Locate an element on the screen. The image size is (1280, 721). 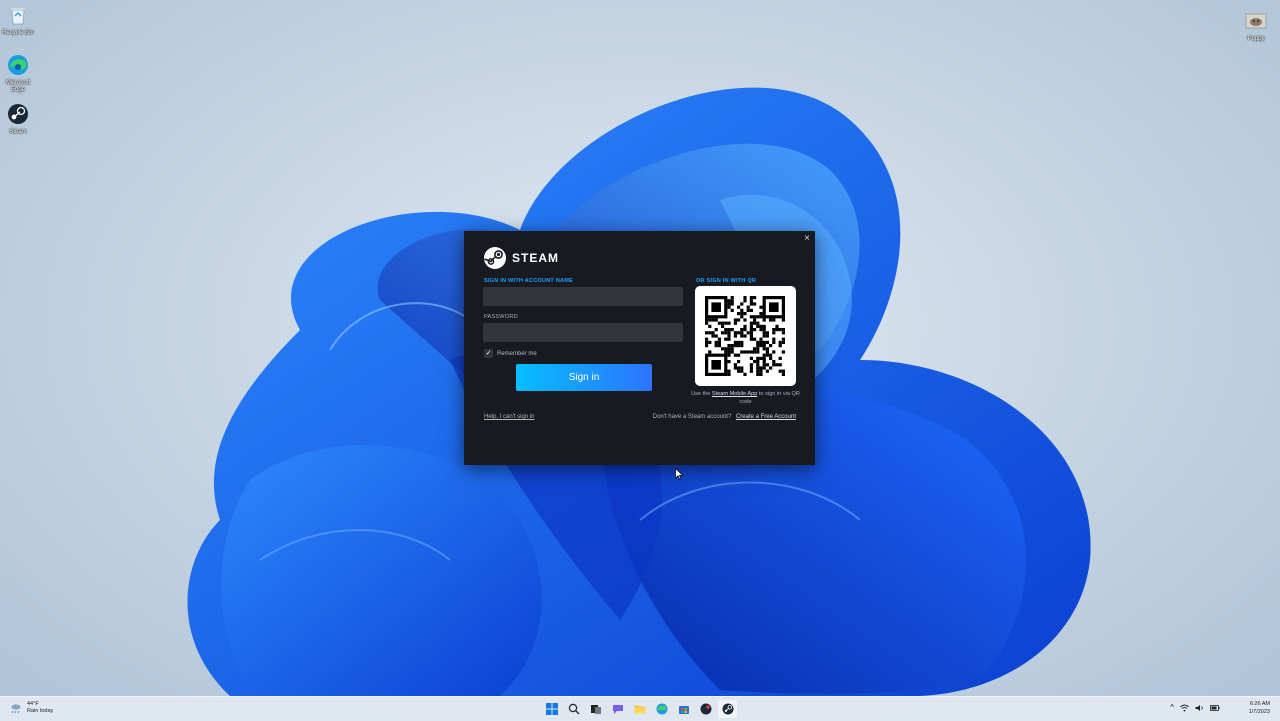
qr-code-image is located at coordinates (745, 336).